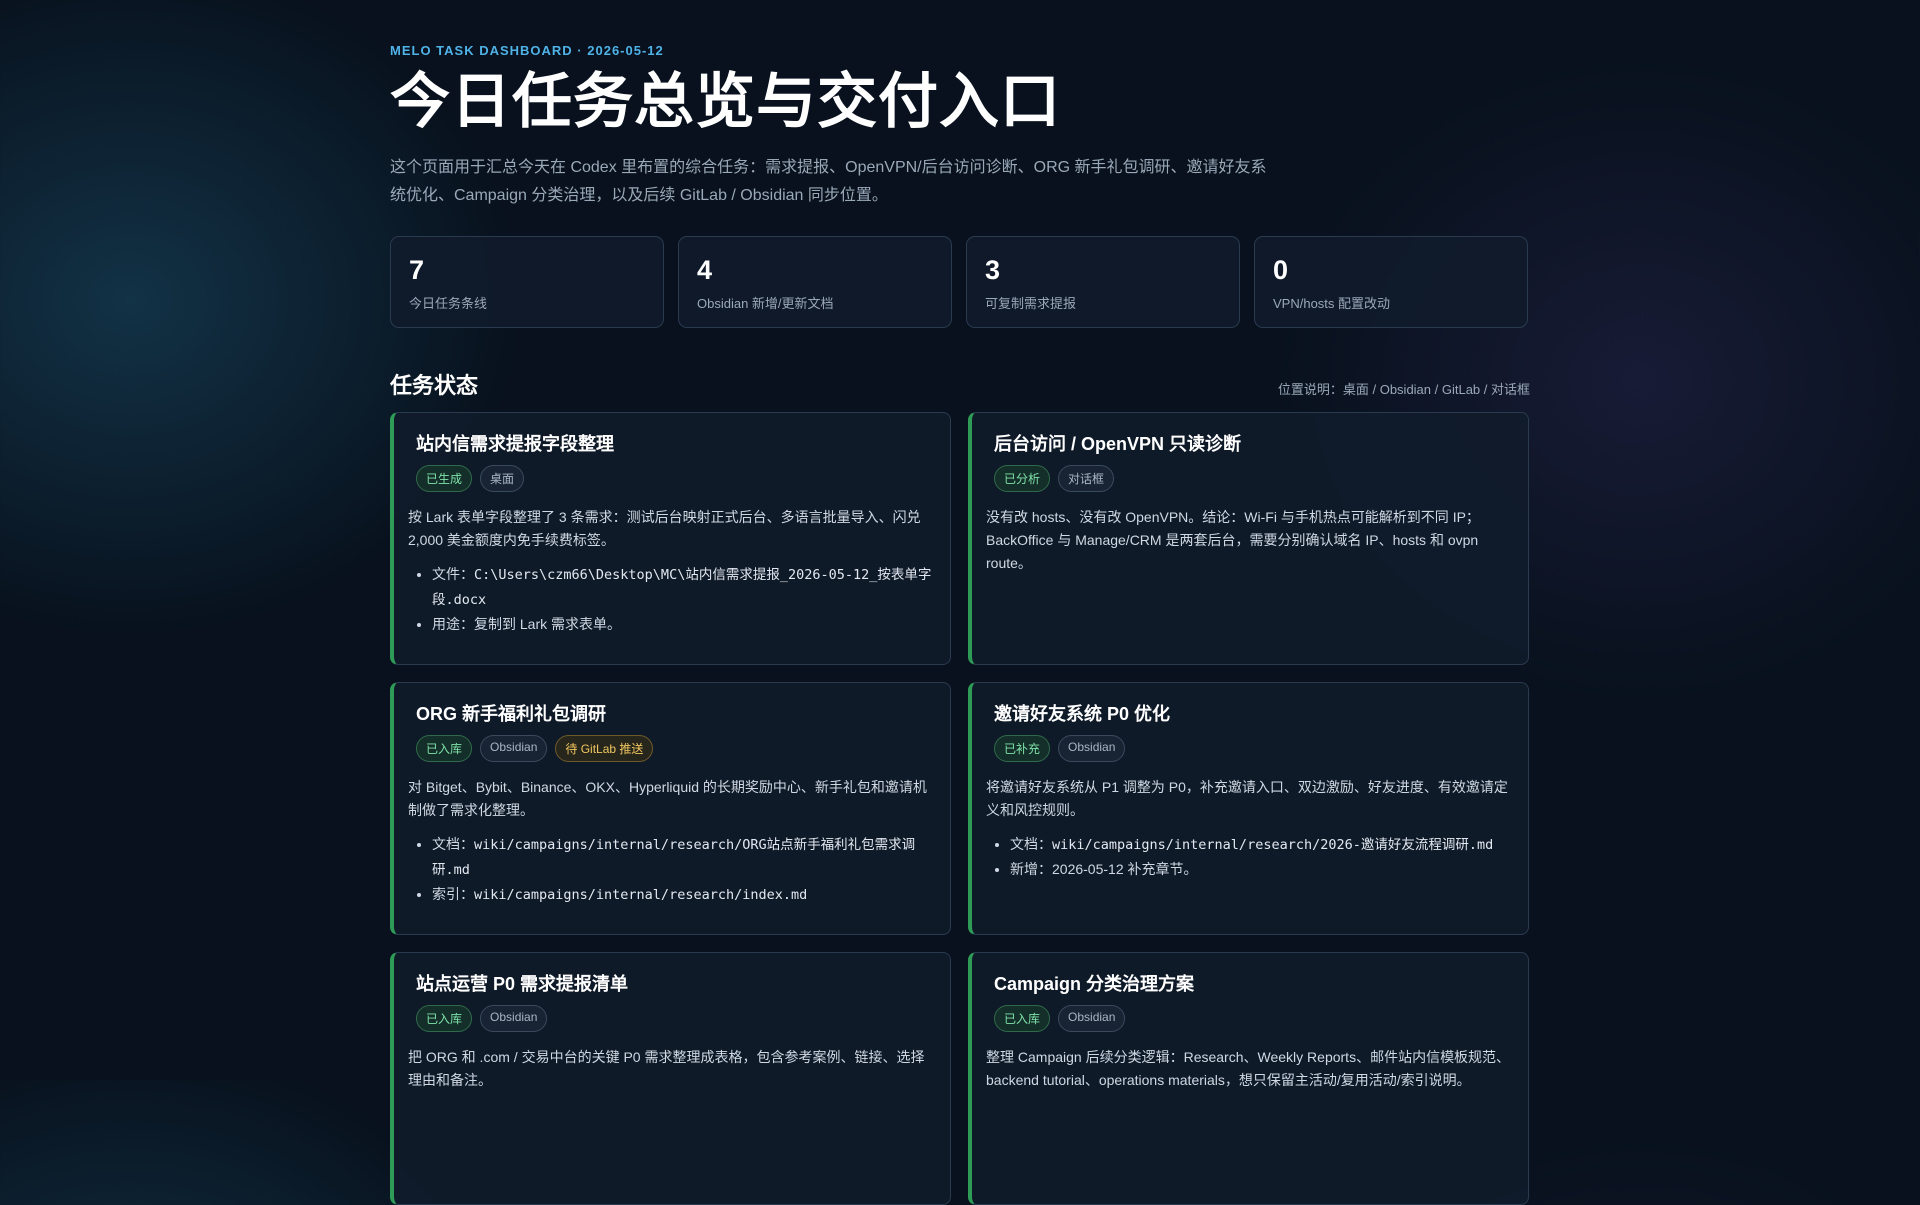 The image size is (1920, 1205). Describe the element at coordinates (1082, 714) in the screenshot. I see `task-title: 邀请好友系统 P0 优化` at that location.